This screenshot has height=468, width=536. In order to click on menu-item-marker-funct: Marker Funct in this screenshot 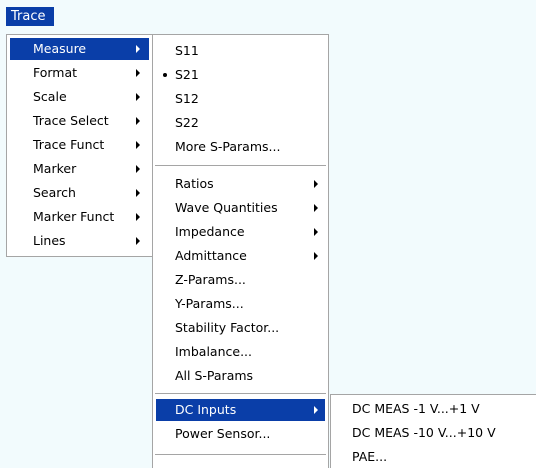, I will do `click(79, 217)`.